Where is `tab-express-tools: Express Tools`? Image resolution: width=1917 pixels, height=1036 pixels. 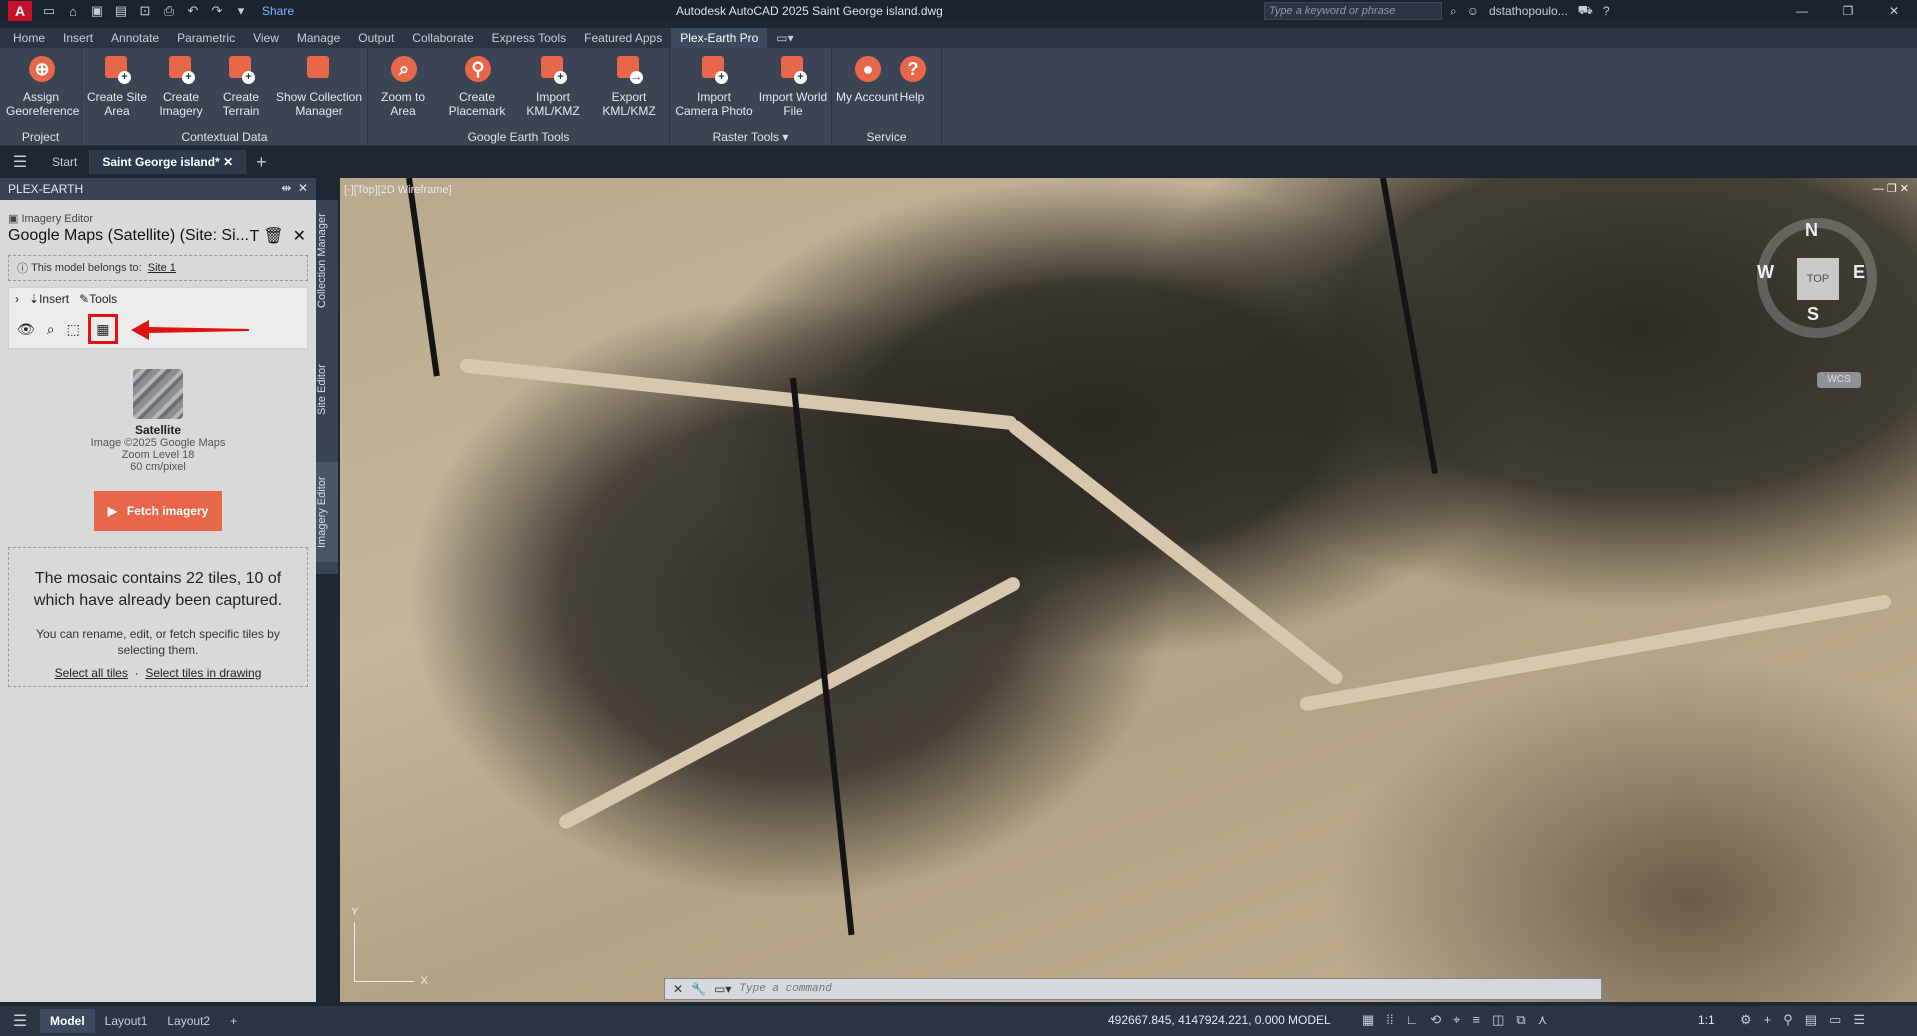 tab-express-tools: Express Tools is located at coordinates (529, 38).